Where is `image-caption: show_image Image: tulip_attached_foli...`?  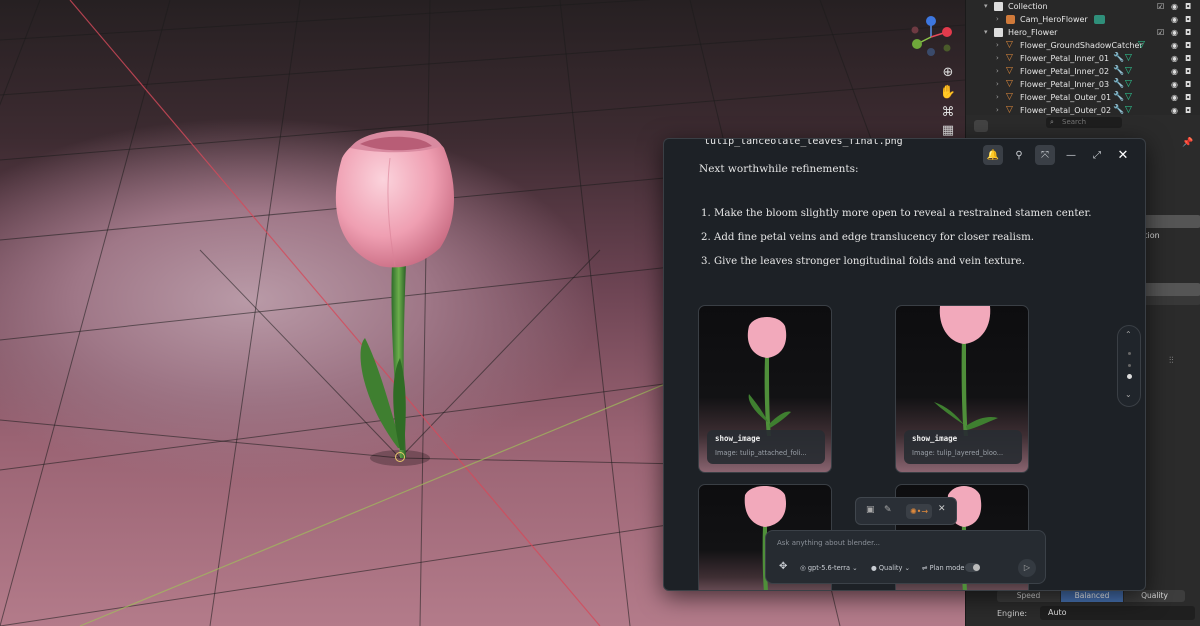 image-caption: show_image Image: tulip_attached_foli... is located at coordinates (766, 447).